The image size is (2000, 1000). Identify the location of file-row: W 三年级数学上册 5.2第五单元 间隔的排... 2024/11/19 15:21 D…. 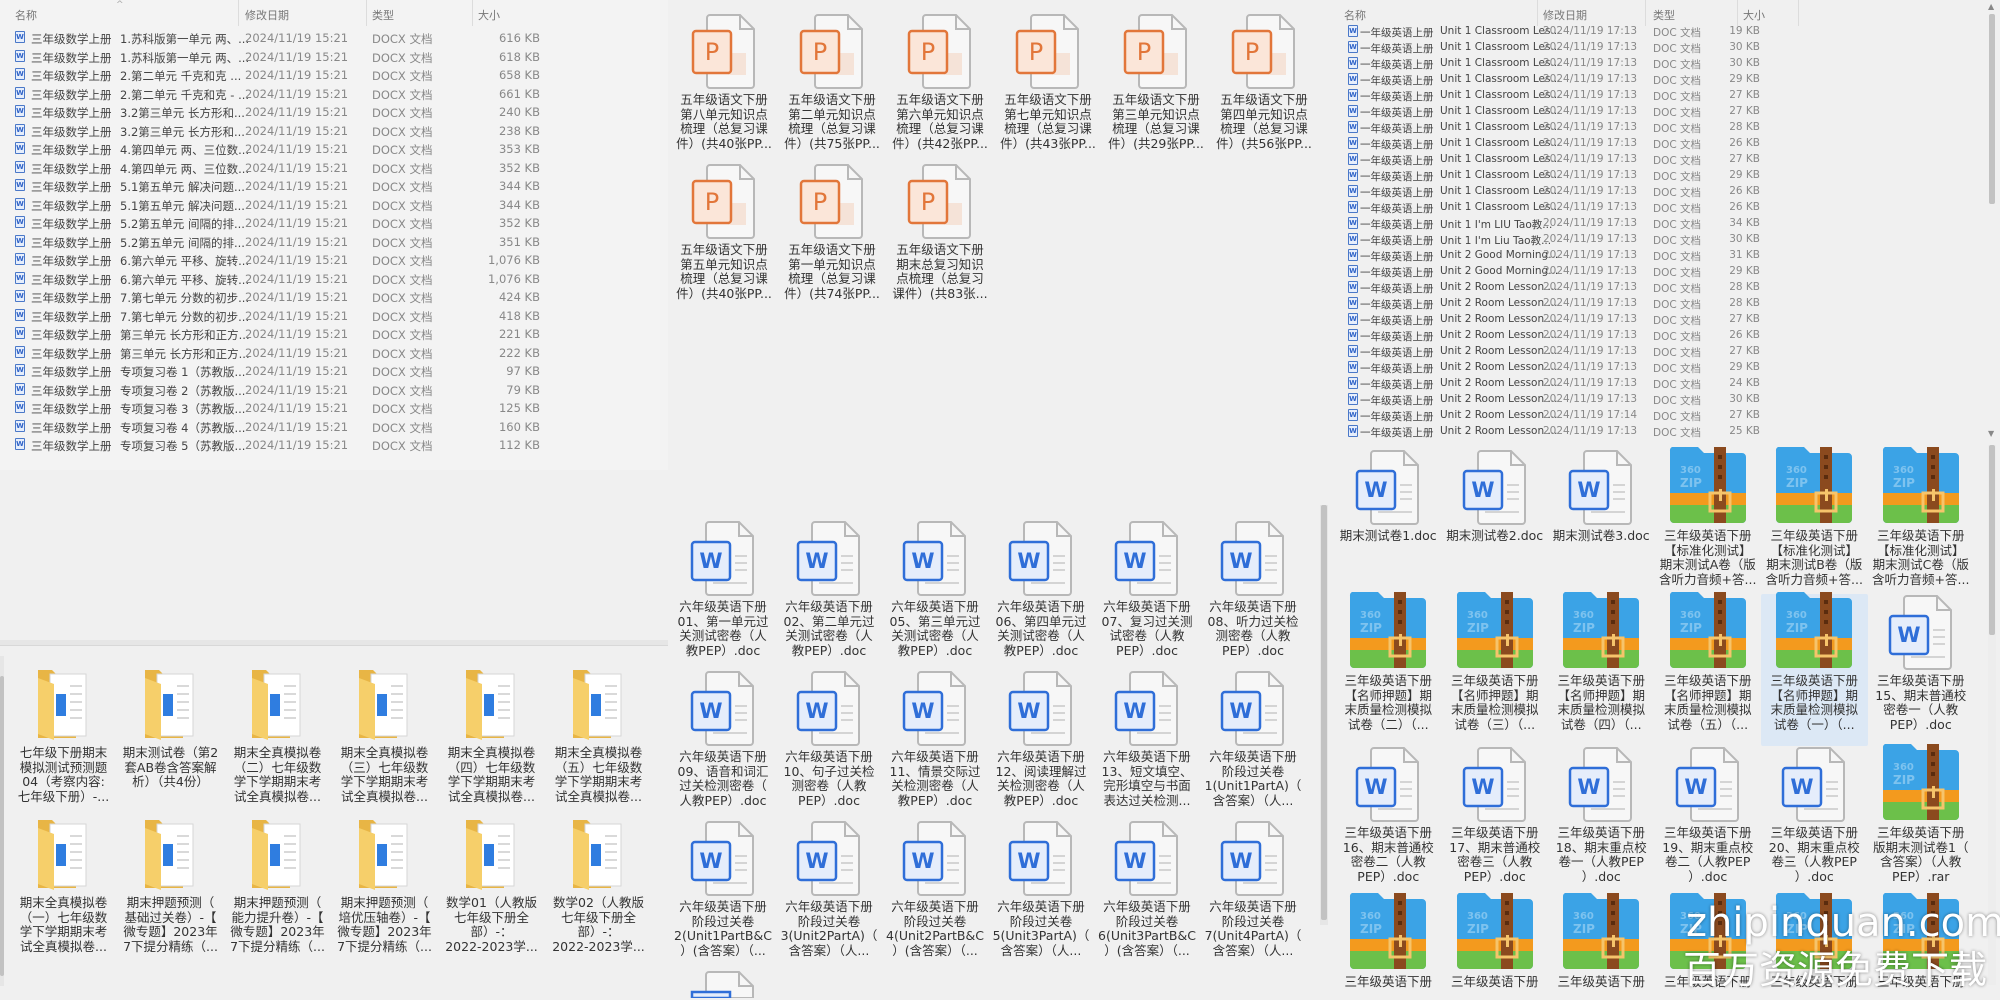
(334, 225).